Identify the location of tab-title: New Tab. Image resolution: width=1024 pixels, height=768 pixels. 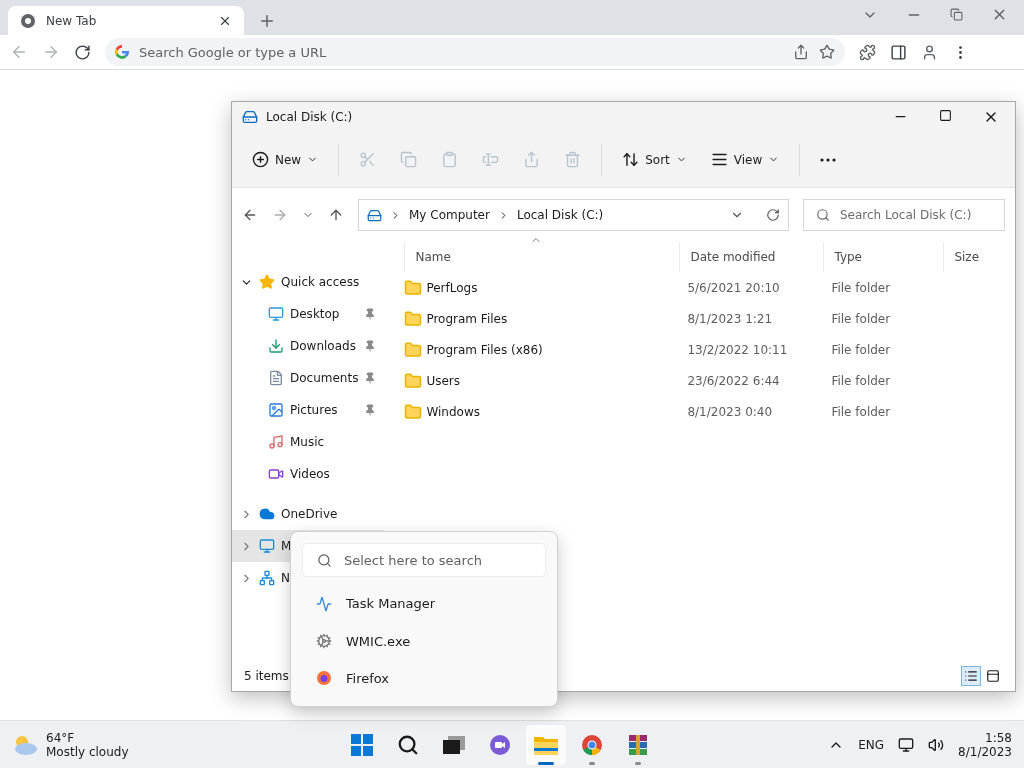
(72, 20).